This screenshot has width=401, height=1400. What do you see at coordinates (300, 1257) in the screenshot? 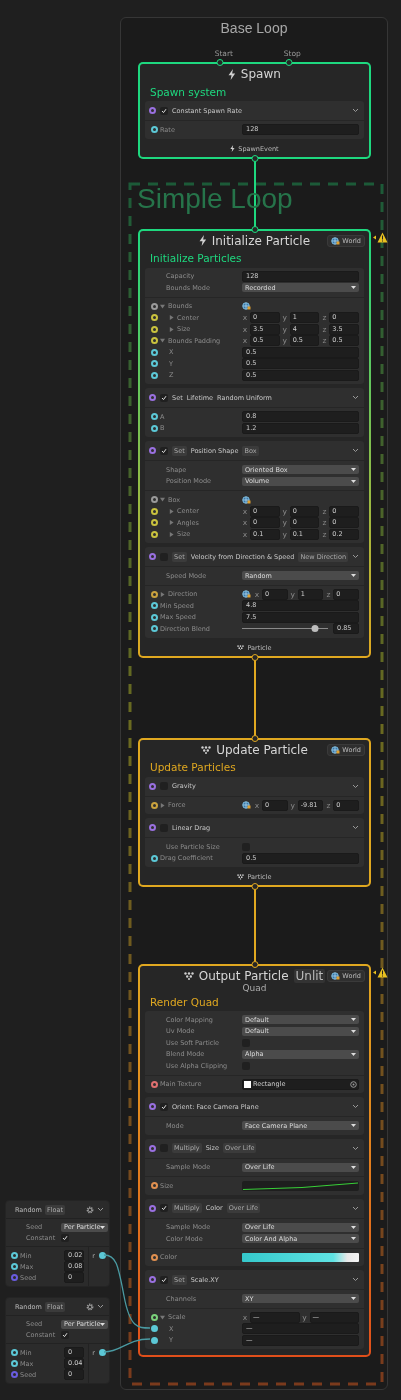
I see `gradient-field` at bounding box center [300, 1257].